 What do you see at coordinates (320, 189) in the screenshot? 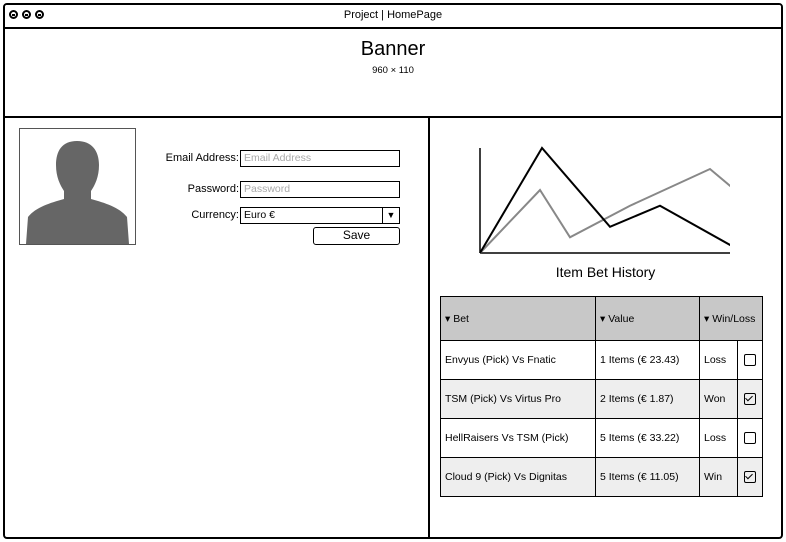
I see `password-field: Password` at bounding box center [320, 189].